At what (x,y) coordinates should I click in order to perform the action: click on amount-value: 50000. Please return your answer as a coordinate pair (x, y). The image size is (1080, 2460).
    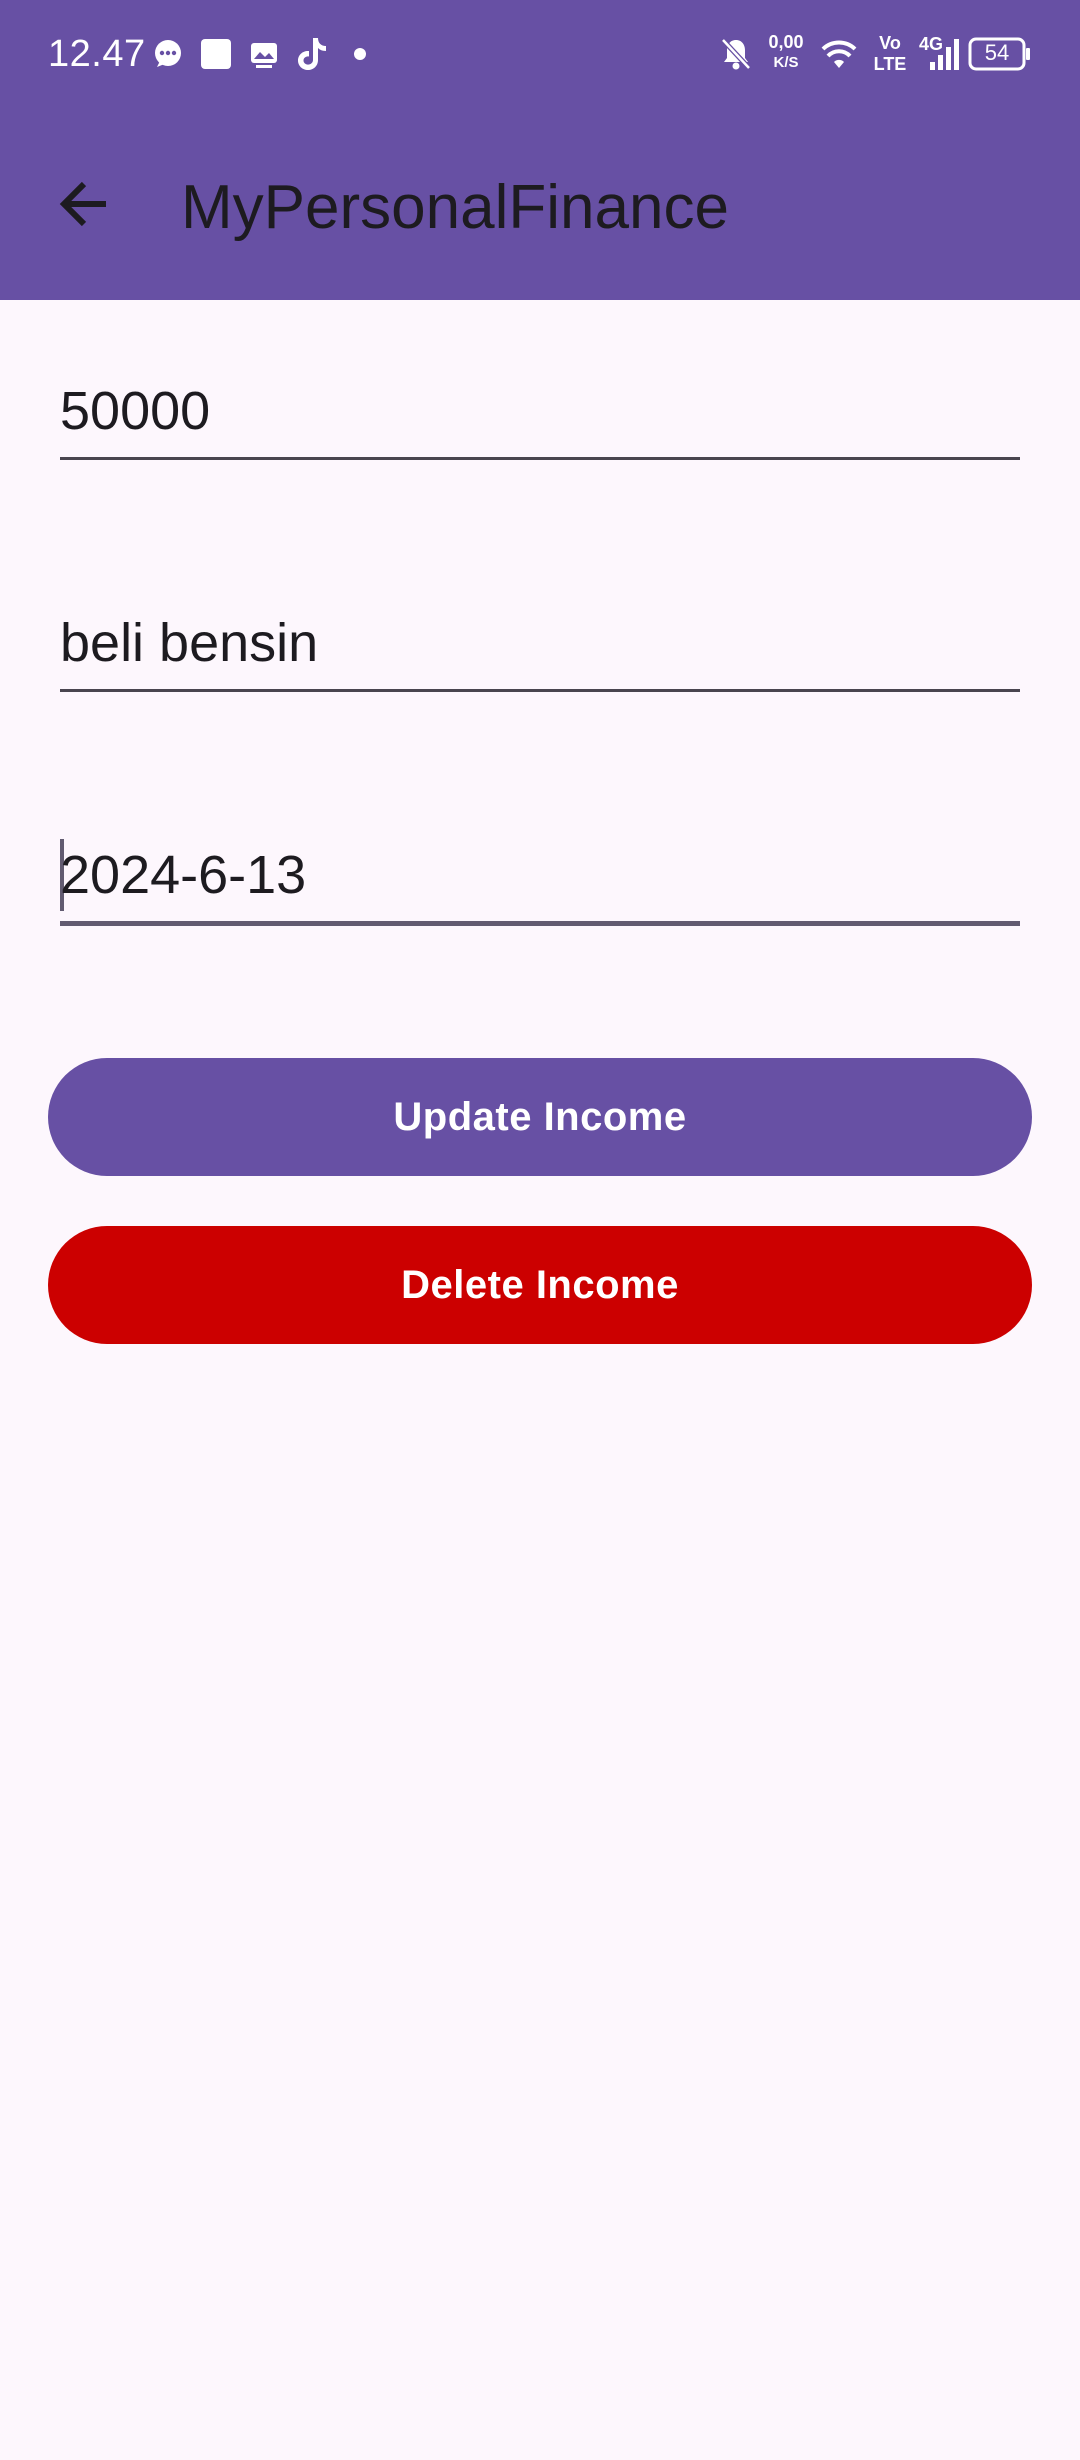
    Looking at the image, I should click on (135, 411).